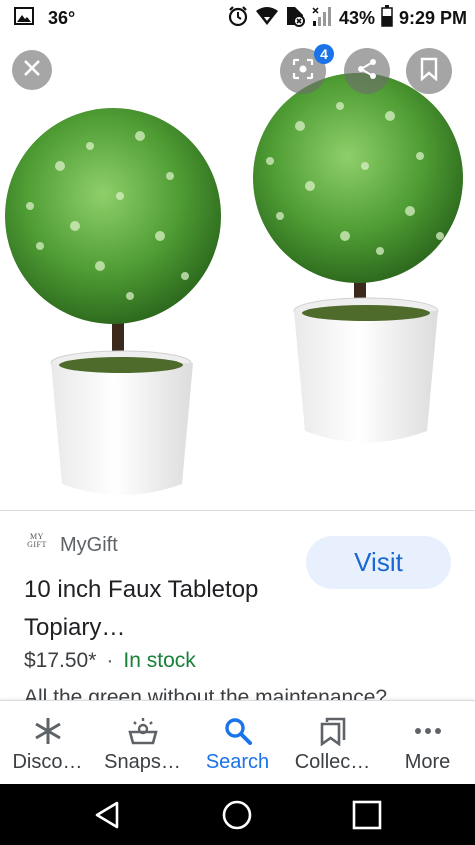  Describe the element at coordinates (432, 18) in the screenshot. I see `clock-time: 9:29 PM` at that location.